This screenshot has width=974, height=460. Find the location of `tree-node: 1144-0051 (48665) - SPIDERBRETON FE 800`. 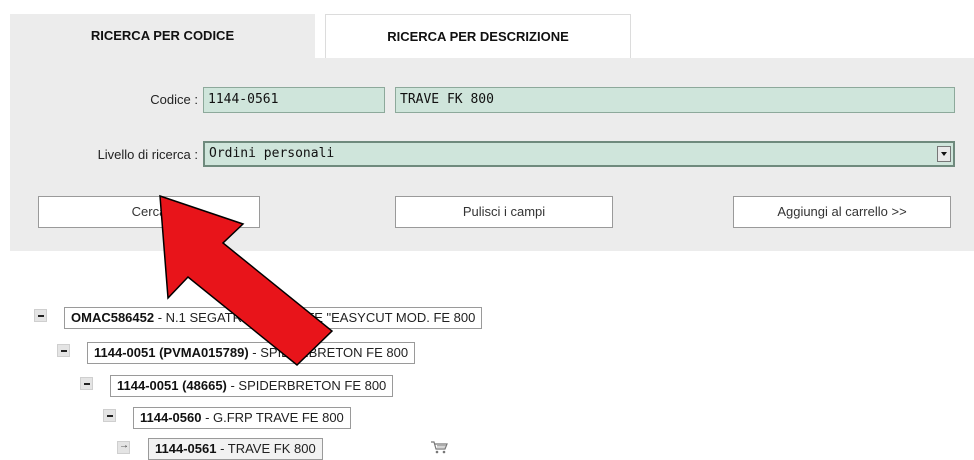

tree-node: 1144-0051 (48665) - SPIDERBRETON FE 800 is located at coordinates (252, 386).